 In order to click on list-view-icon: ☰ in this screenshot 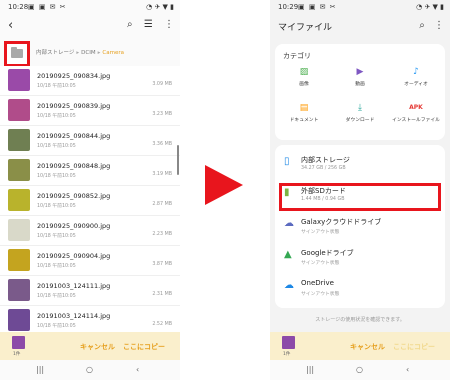, I will do `click(148, 24)`.